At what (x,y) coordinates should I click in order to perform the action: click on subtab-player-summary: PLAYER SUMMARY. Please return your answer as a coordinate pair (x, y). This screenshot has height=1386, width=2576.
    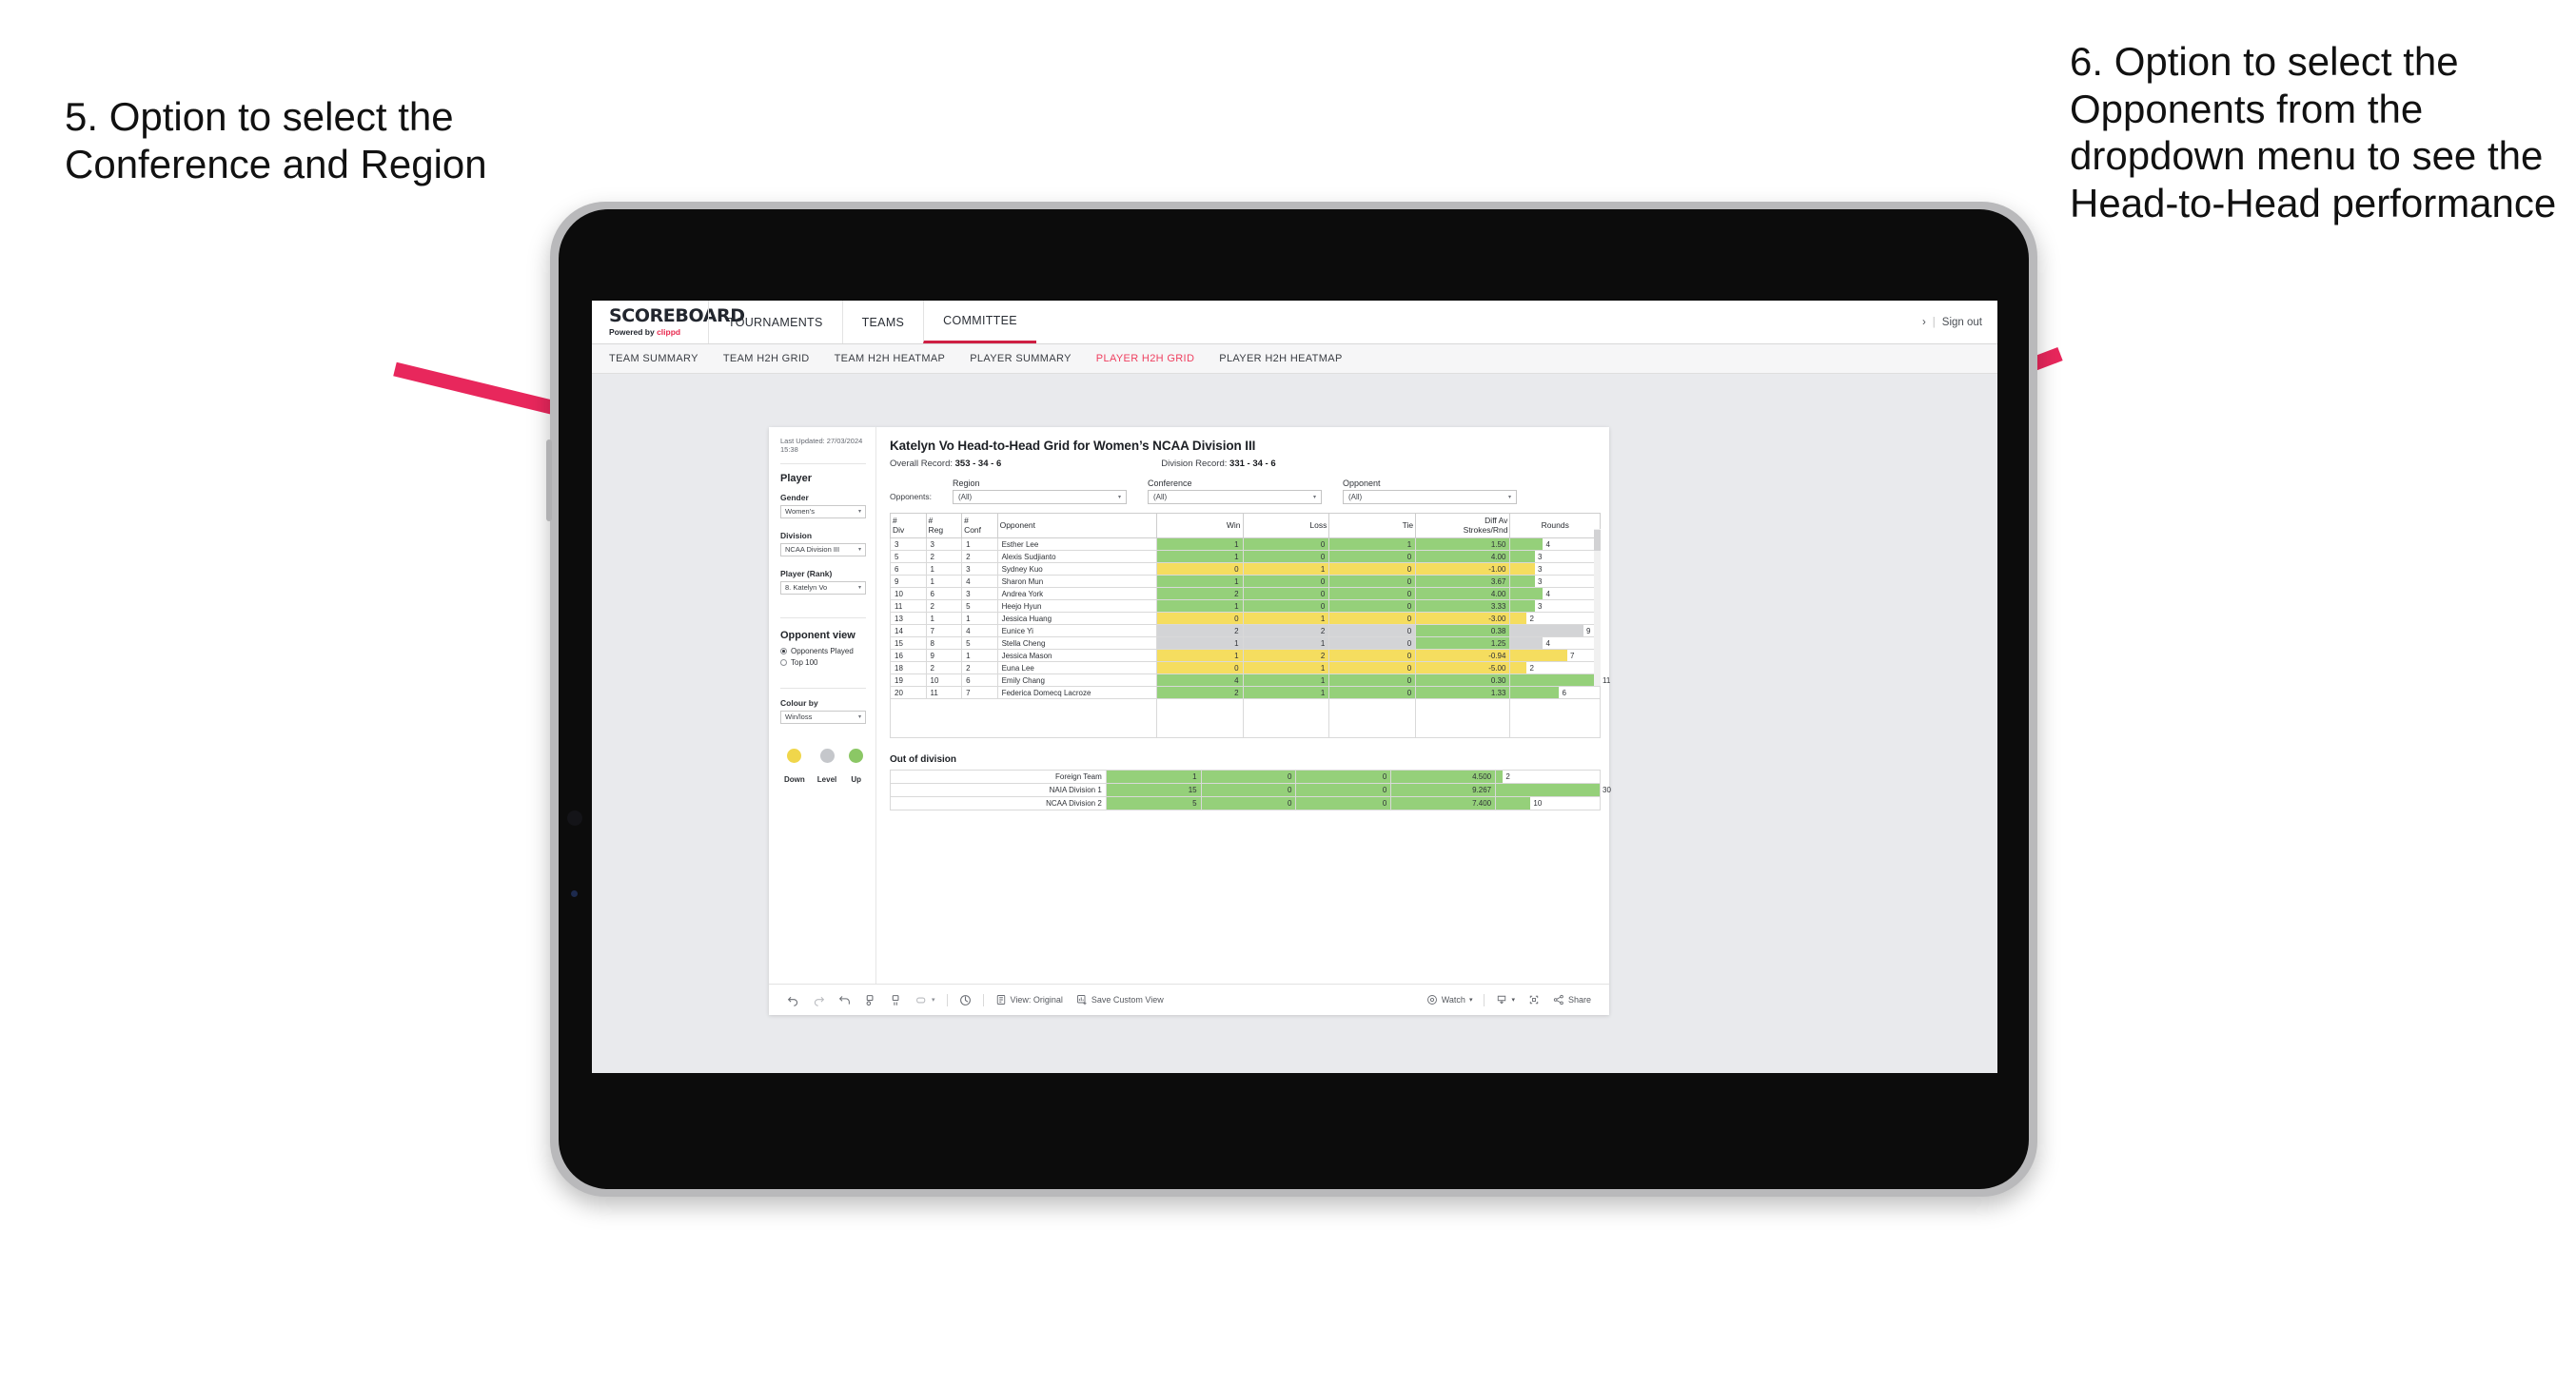
    Looking at the image, I should click on (1021, 358).